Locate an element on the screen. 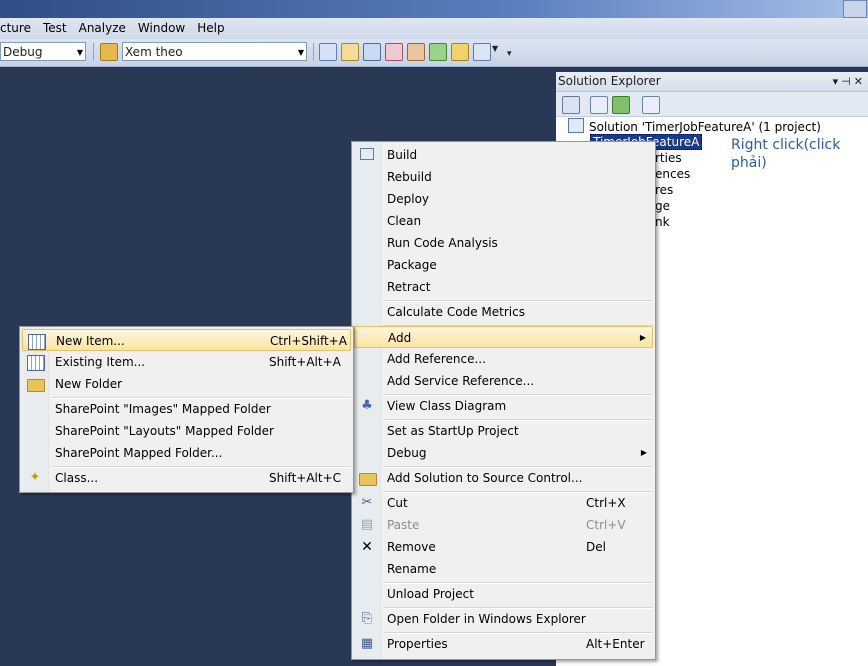  tree-item-properties: rties is located at coordinates (668, 158).